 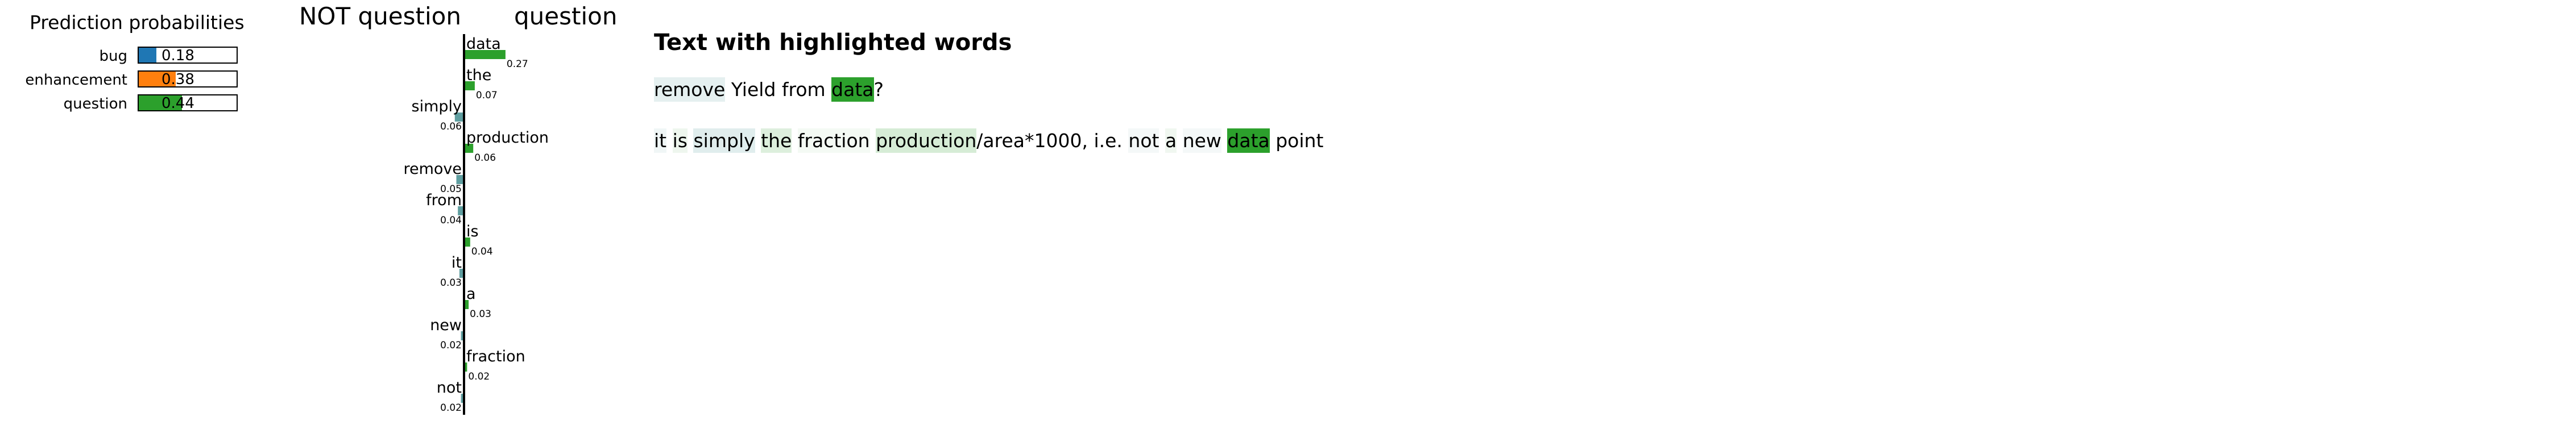 What do you see at coordinates (471, 294) in the screenshot?
I see `feature-word: a` at bounding box center [471, 294].